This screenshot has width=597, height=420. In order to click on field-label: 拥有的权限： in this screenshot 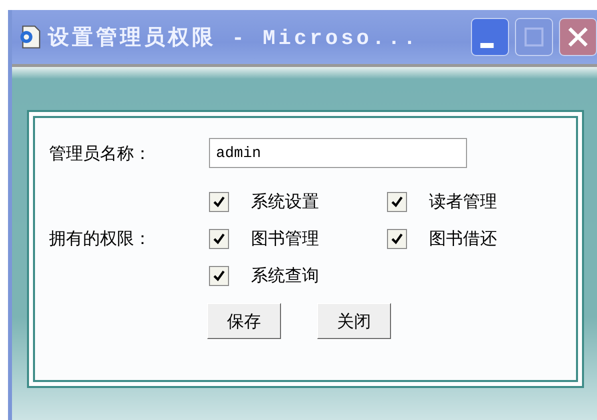, I will do `click(100, 239)`.